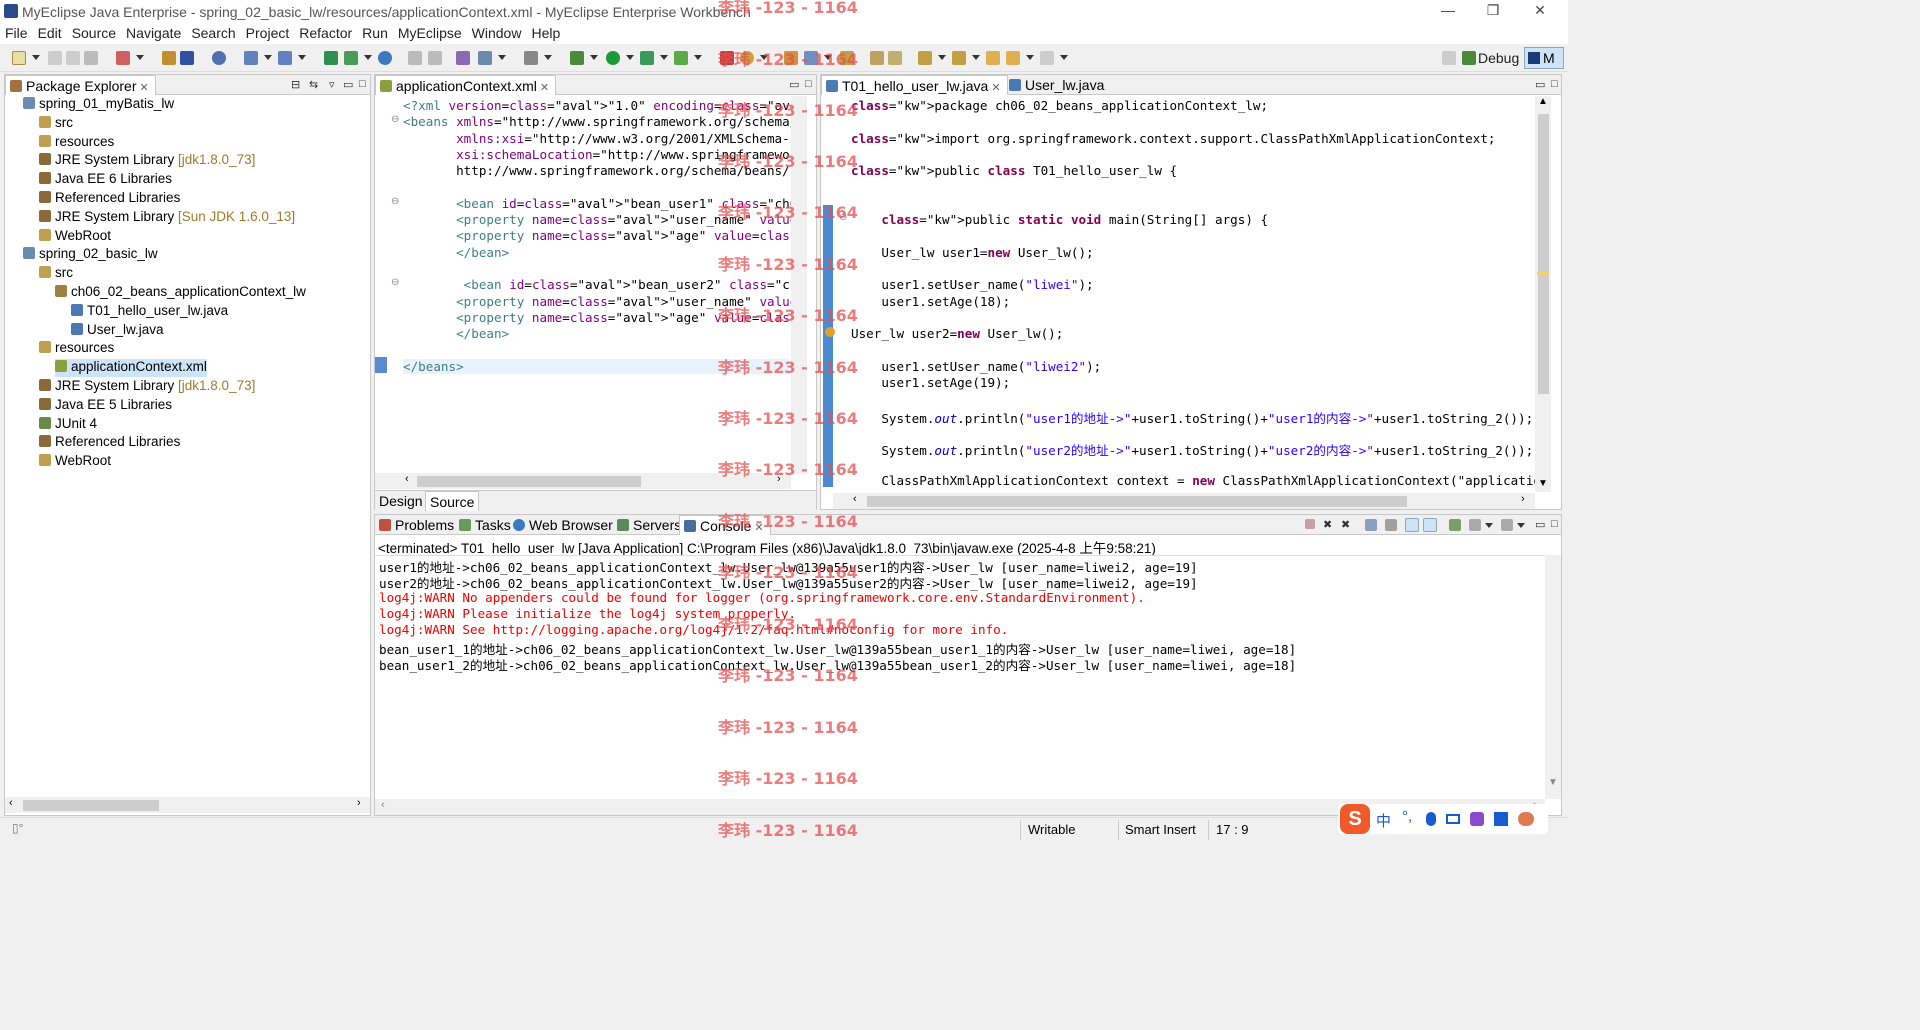 The height and width of the screenshot is (1030, 1920). I want to click on search-dropdown-icon, so click(302, 57).